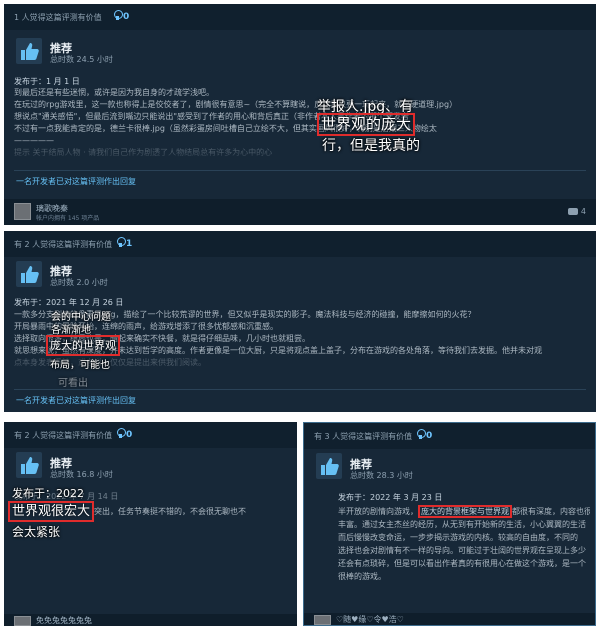  Describe the element at coordinates (462, 550) in the screenshot. I see `review-line: 选择也会对剧情有不一样的导向。可能过于壮阔的世界观在呈现上多少` at that location.